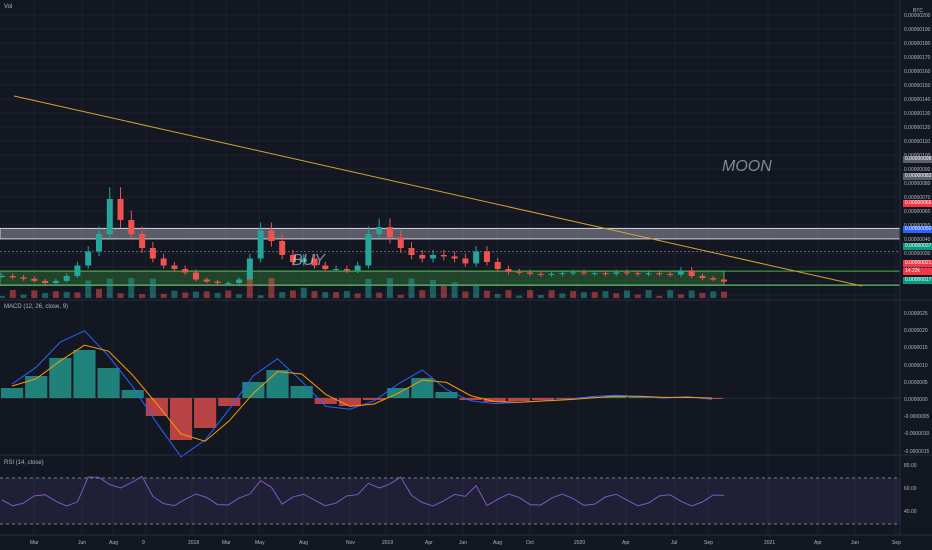  What do you see at coordinates (143, 543) in the screenshot?
I see `time-axis-tick: 9` at bounding box center [143, 543].